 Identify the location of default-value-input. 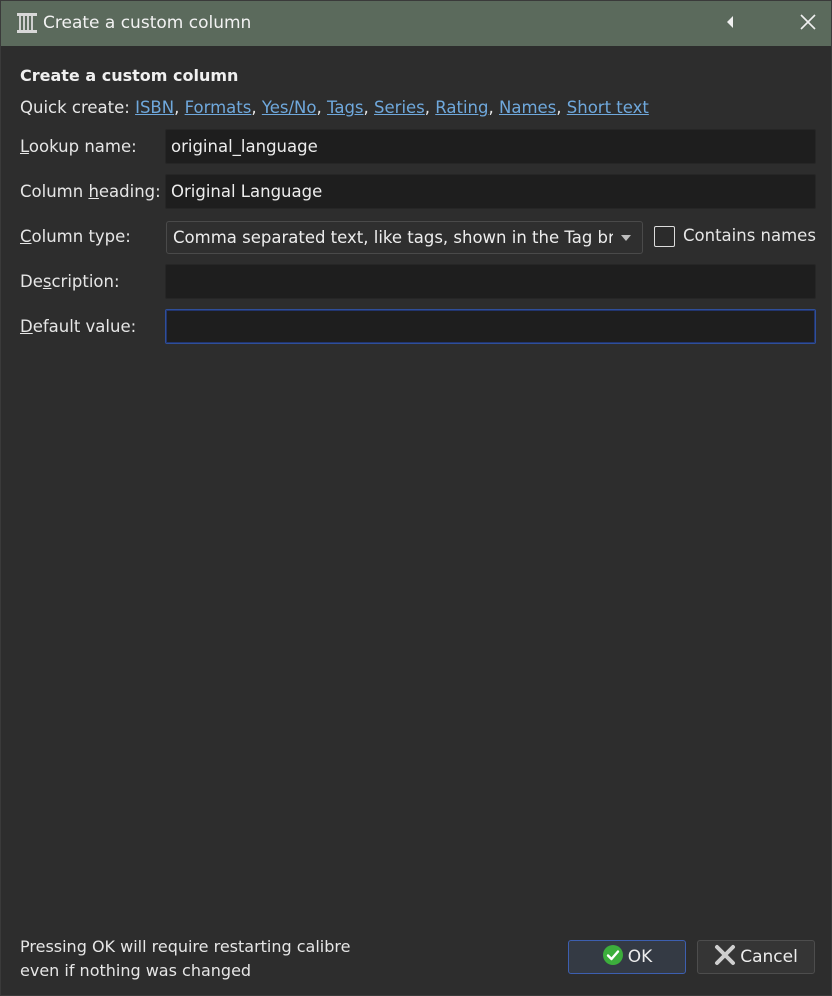
(490, 326).